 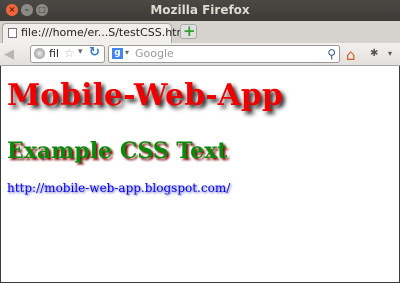 I want to click on bookmark-star-icon: ☆, so click(x=69, y=53).